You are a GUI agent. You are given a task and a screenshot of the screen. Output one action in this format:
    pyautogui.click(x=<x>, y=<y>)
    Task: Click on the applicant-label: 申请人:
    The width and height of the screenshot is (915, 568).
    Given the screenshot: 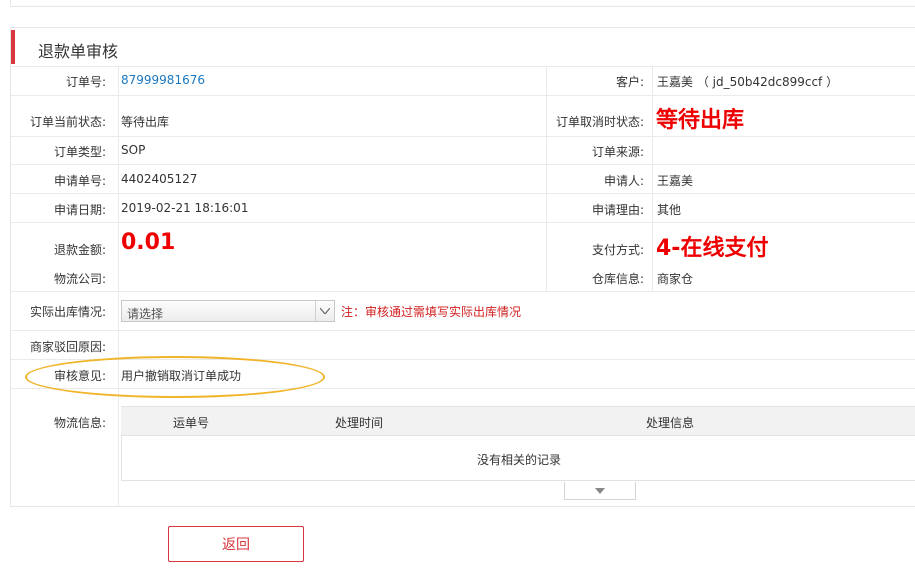 What is the action you would take?
    pyautogui.click(x=623, y=181)
    